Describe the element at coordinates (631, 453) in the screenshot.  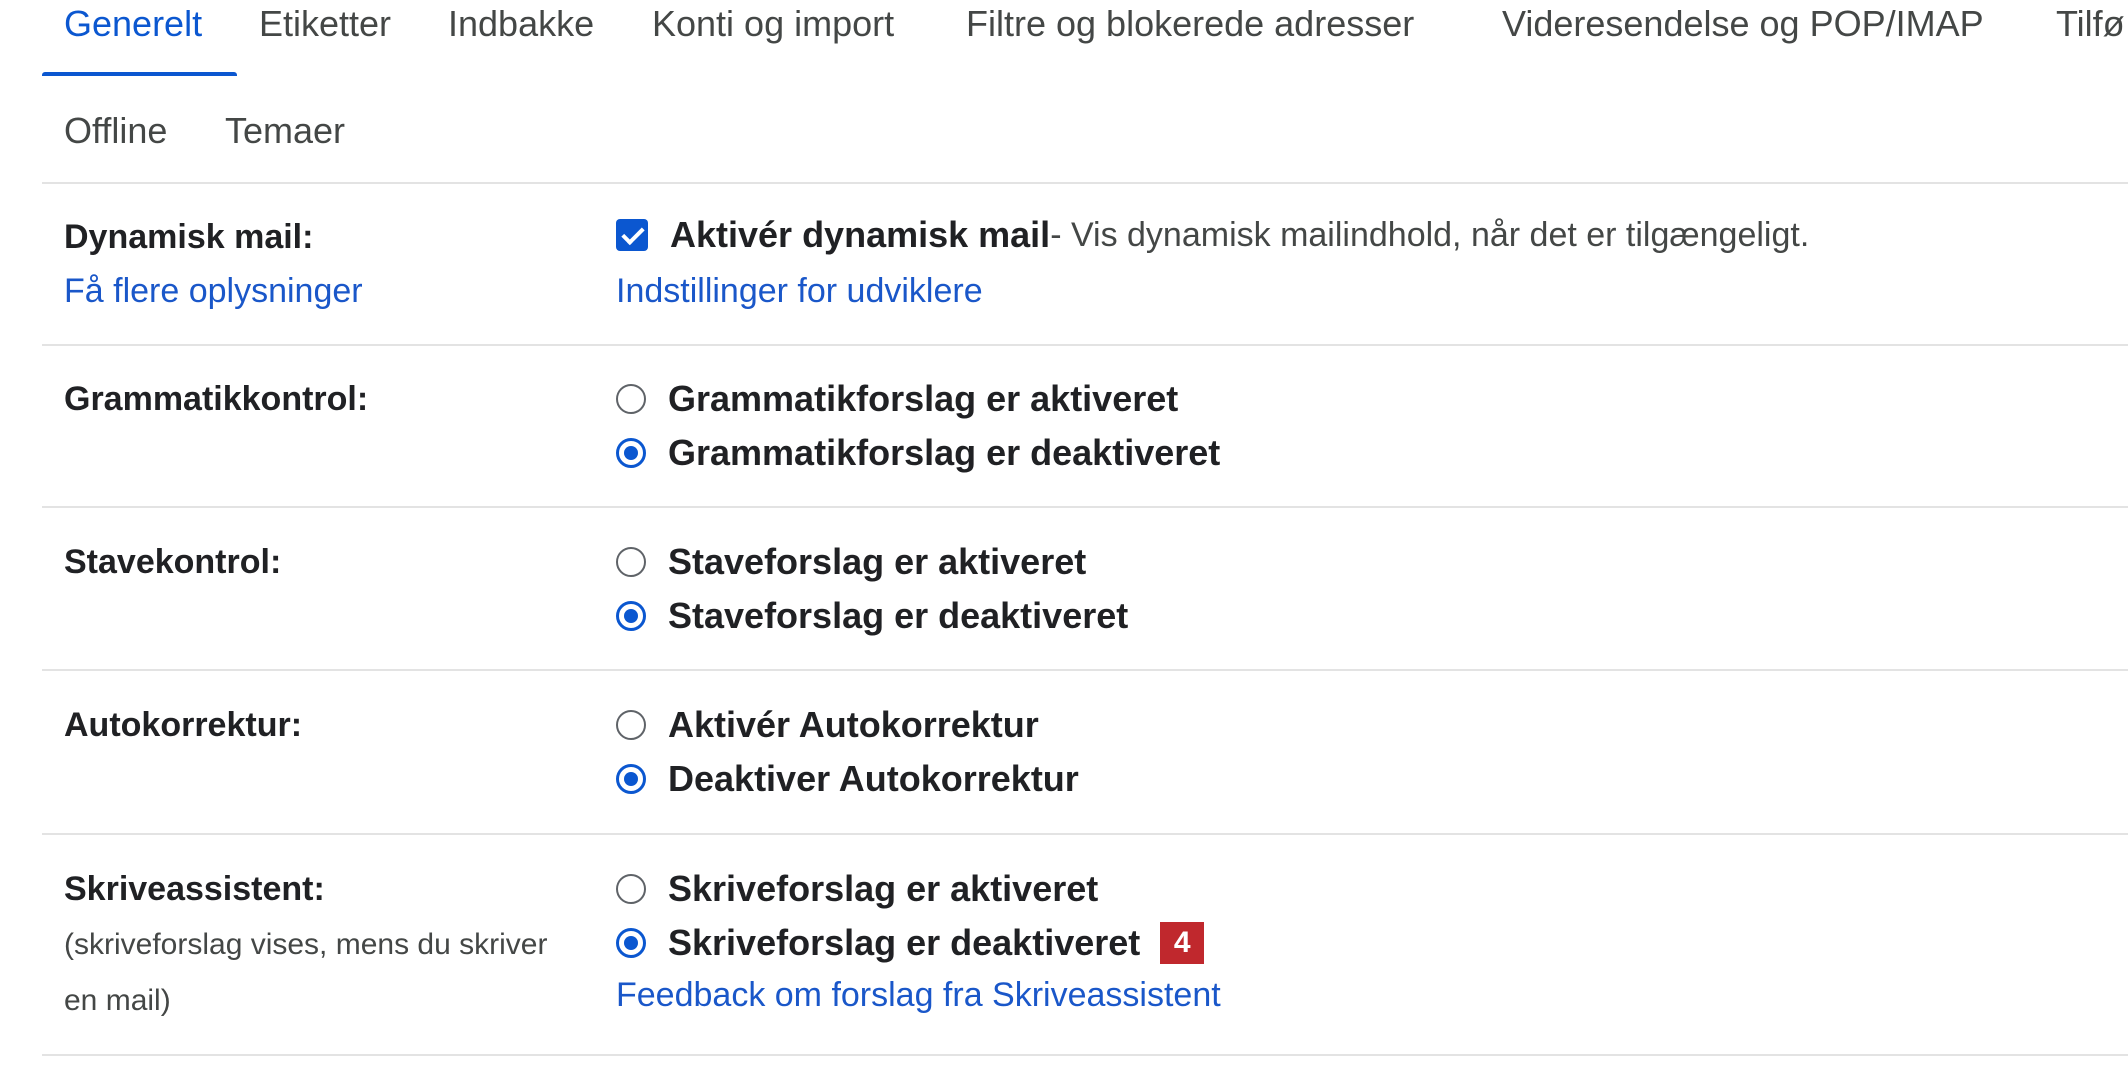
I see `grammar-off-radio` at that location.